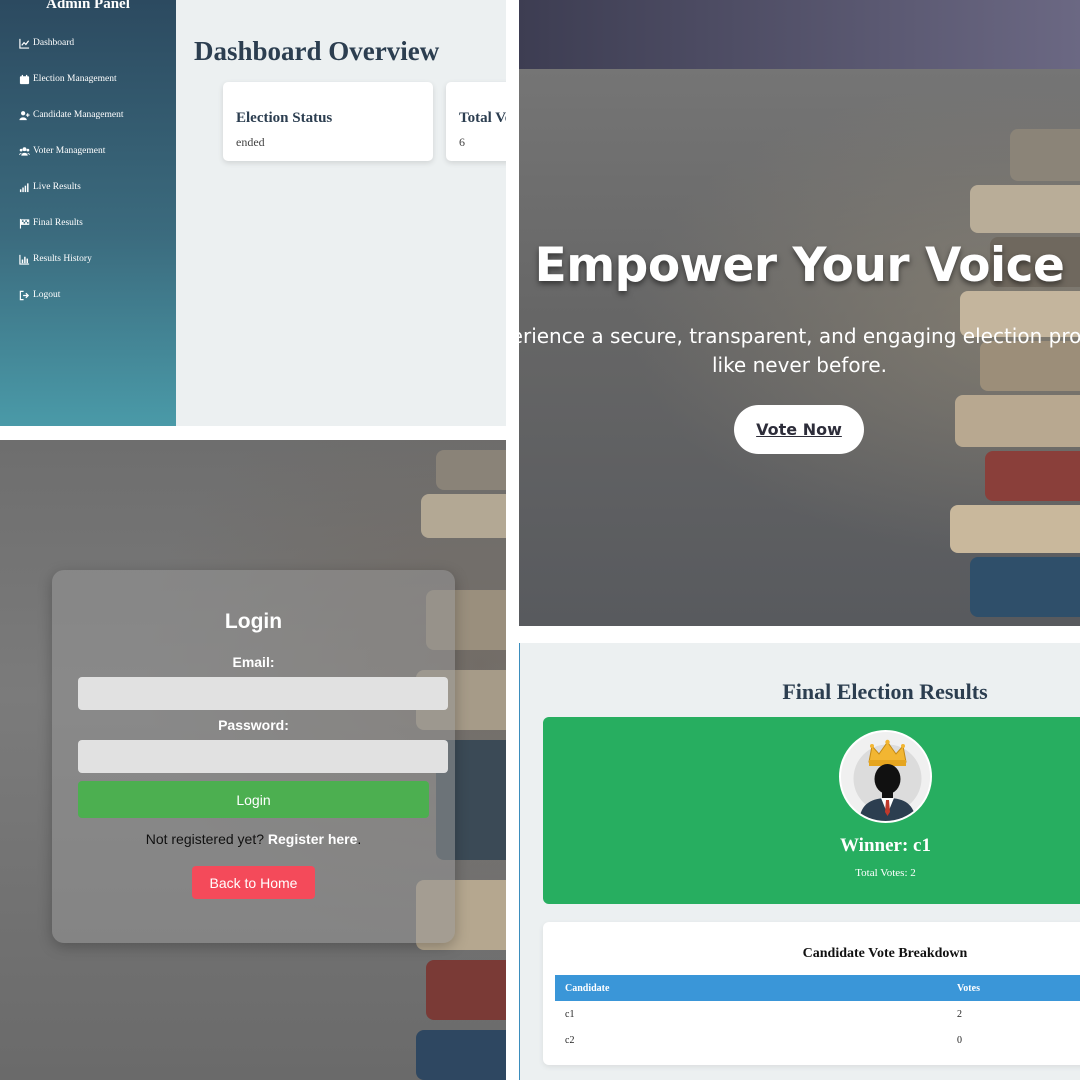 The width and height of the screenshot is (1080, 1080). Describe the element at coordinates (253, 662) in the screenshot. I see `email-label: Email:` at that location.